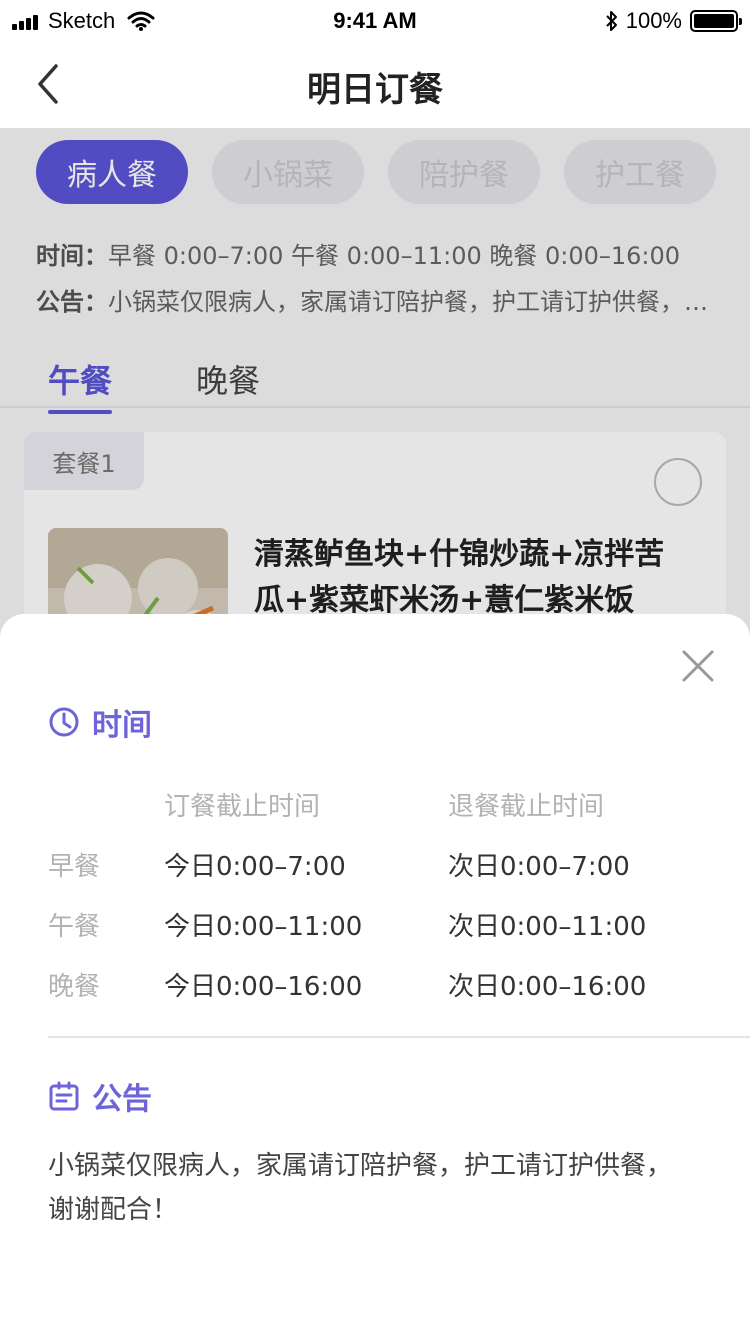 This screenshot has height=1334, width=750. What do you see at coordinates (64, 1096) in the screenshot?
I see `notice-icon` at bounding box center [64, 1096].